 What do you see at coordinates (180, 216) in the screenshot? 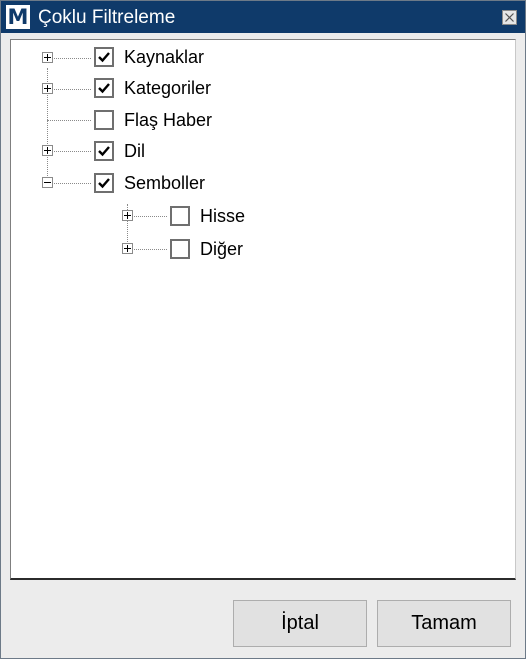
I see `checkbox-hisse` at bounding box center [180, 216].